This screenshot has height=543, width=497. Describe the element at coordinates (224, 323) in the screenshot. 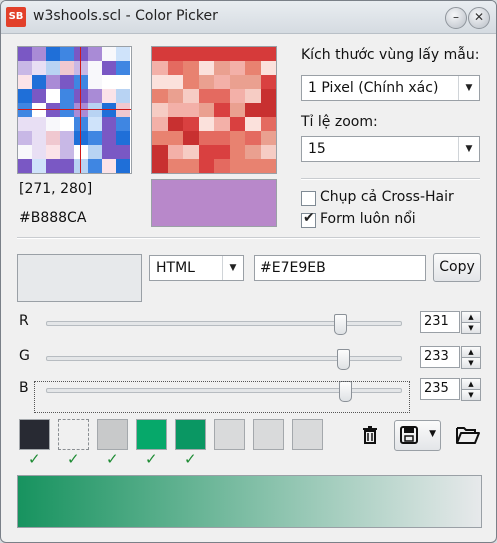

I see `channel-slider-track` at that location.